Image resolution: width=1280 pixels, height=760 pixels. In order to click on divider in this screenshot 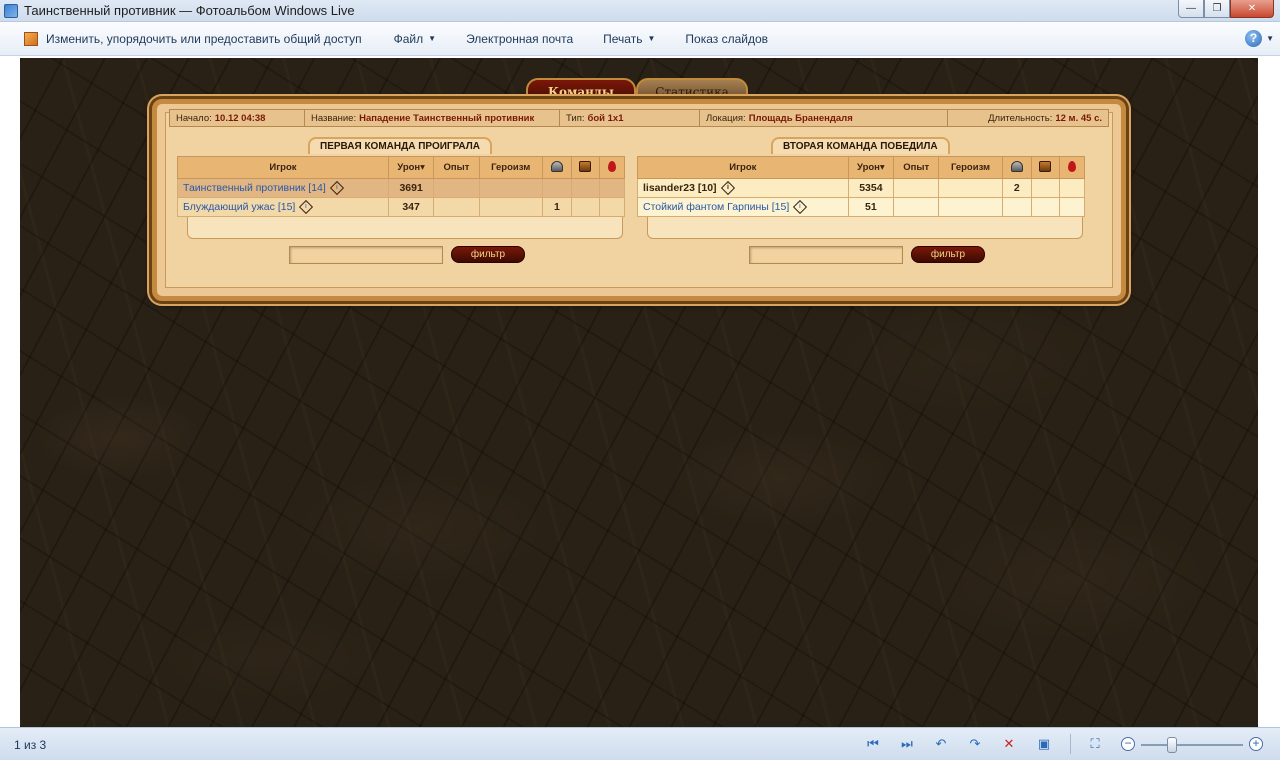, I will do `click(1070, 744)`.